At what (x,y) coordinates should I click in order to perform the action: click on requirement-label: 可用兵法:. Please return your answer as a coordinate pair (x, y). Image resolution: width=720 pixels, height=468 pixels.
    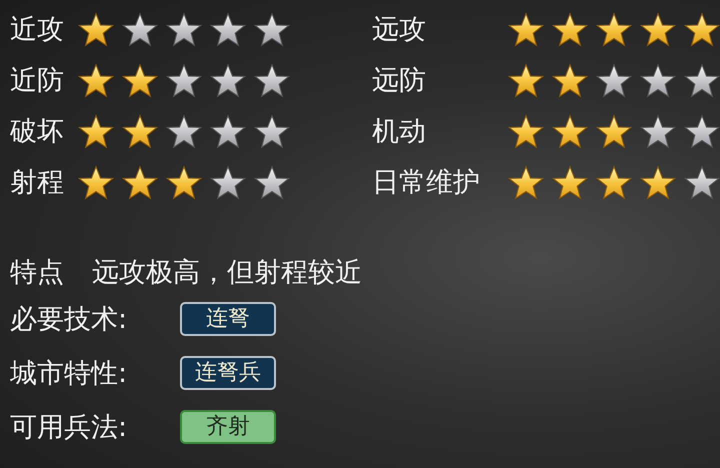
    Looking at the image, I should click on (69, 427).